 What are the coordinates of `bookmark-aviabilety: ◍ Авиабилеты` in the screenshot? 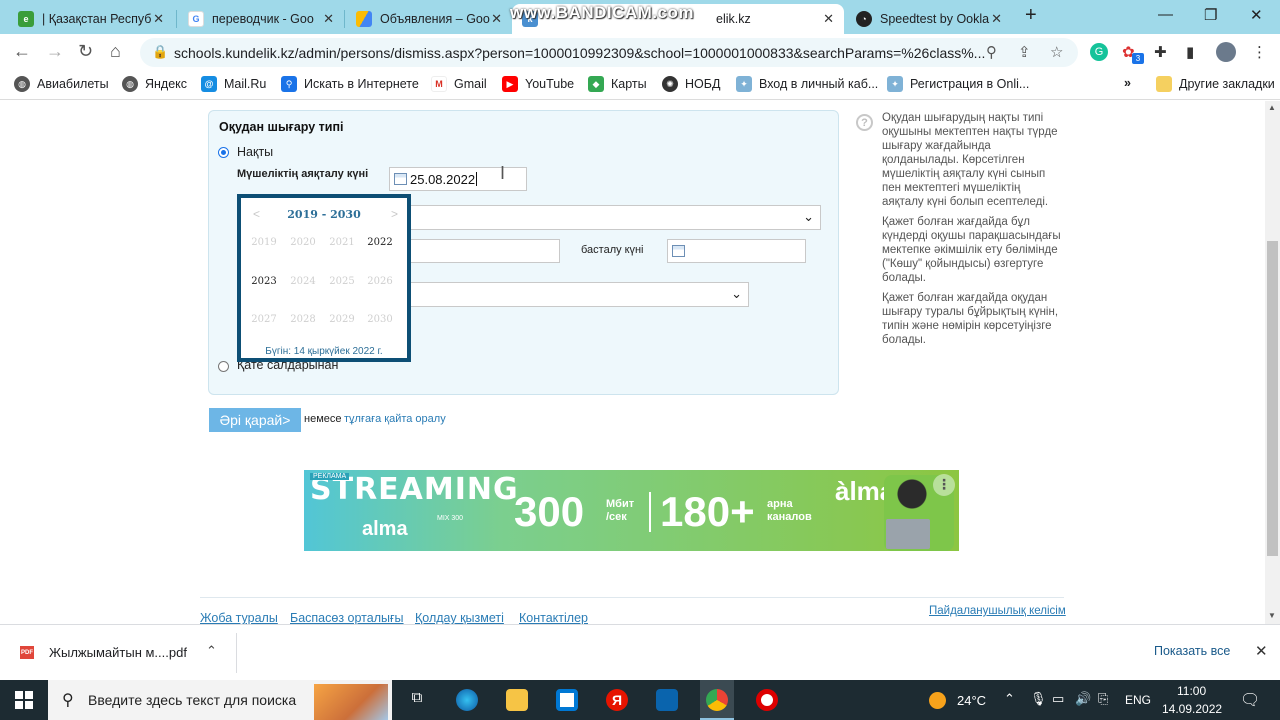 It's located at (61, 84).